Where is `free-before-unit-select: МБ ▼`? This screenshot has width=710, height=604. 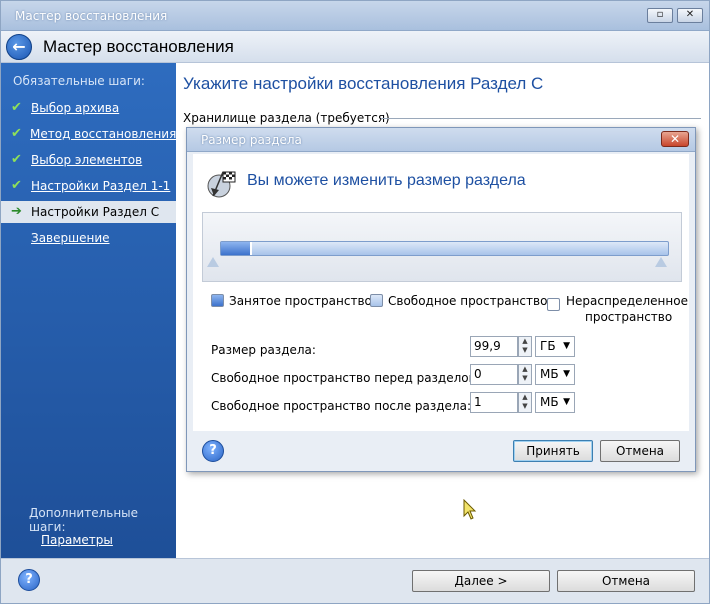 free-before-unit-select: МБ ▼ is located at coordinates (555, 374).